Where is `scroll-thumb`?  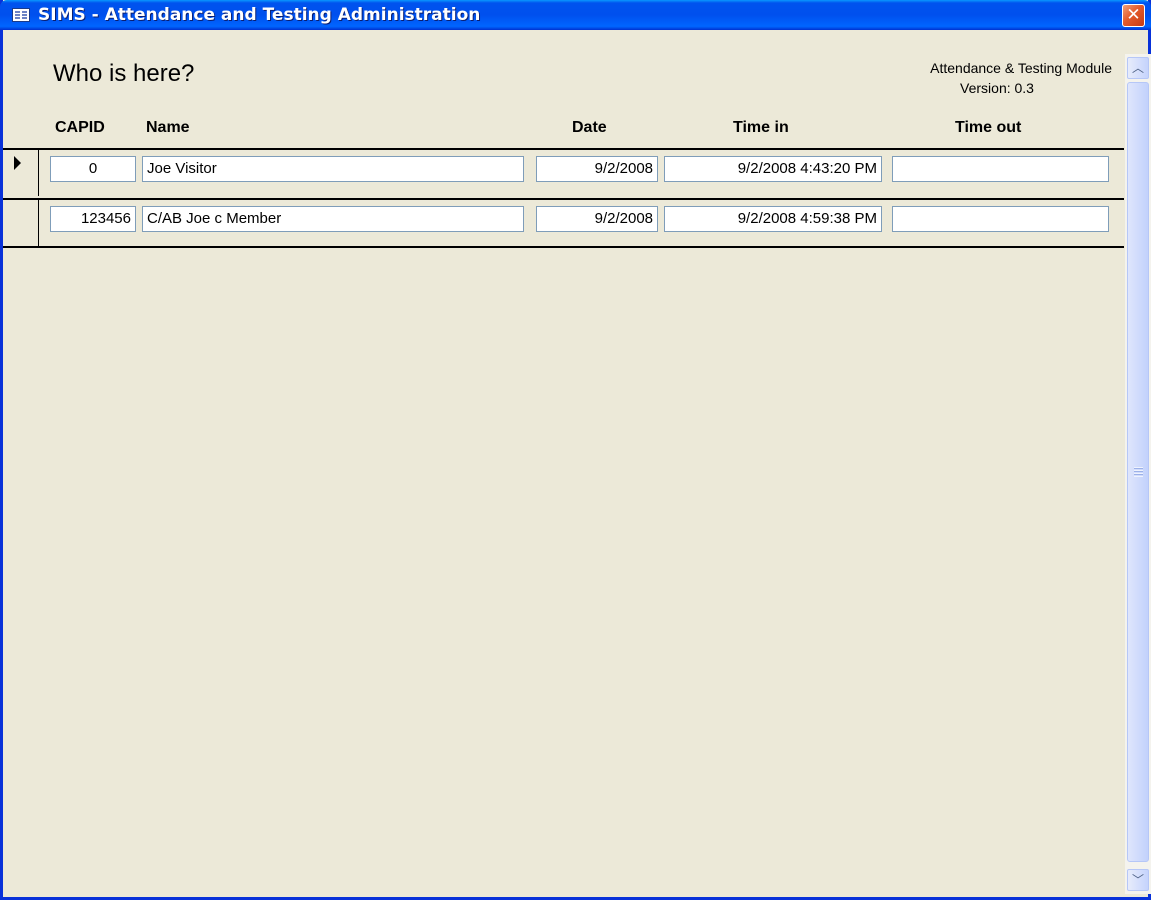 scroll-thumb is located at coordinates (1138, 472).